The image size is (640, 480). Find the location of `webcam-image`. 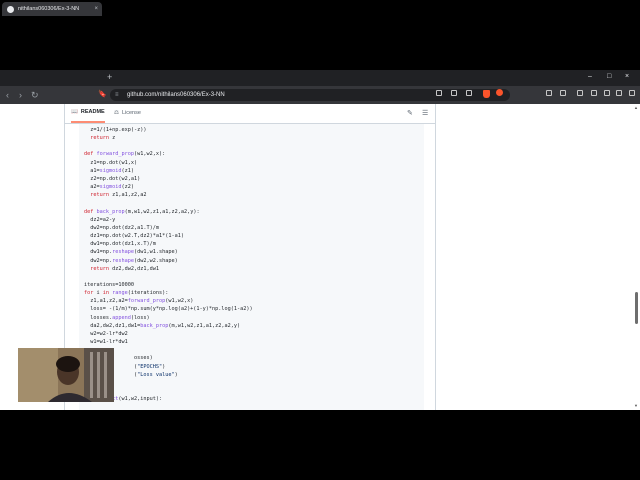

webcam-image is located at coordinates (66, 375).